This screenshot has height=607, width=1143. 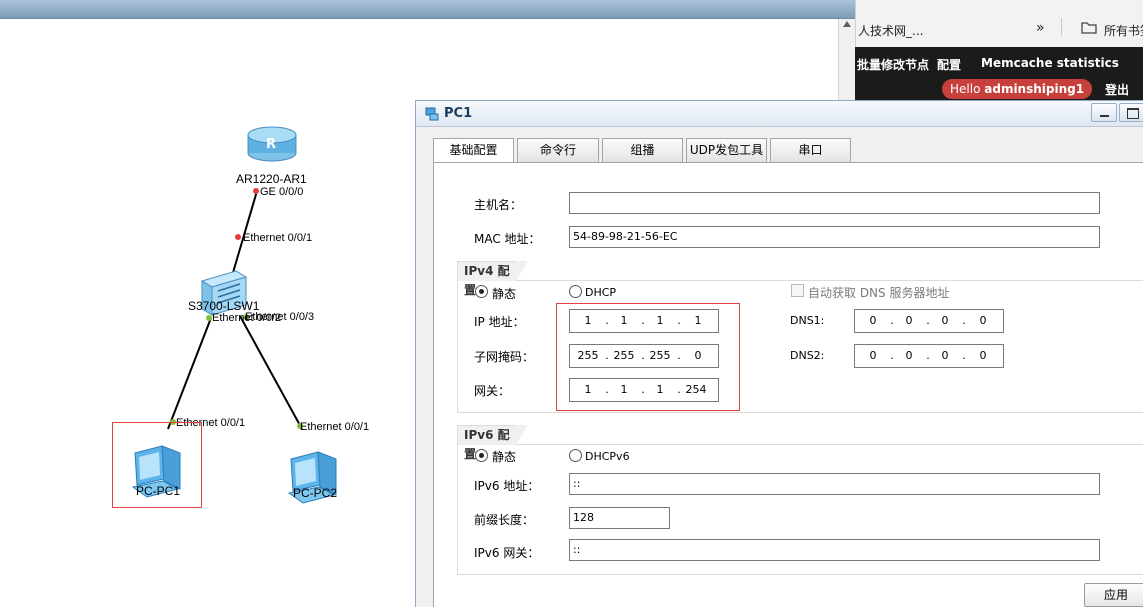 What do you see at coordinates (1061, 27) in the screenshot?
I see `bookmarks-divider` at bounding box center [1061, 27].